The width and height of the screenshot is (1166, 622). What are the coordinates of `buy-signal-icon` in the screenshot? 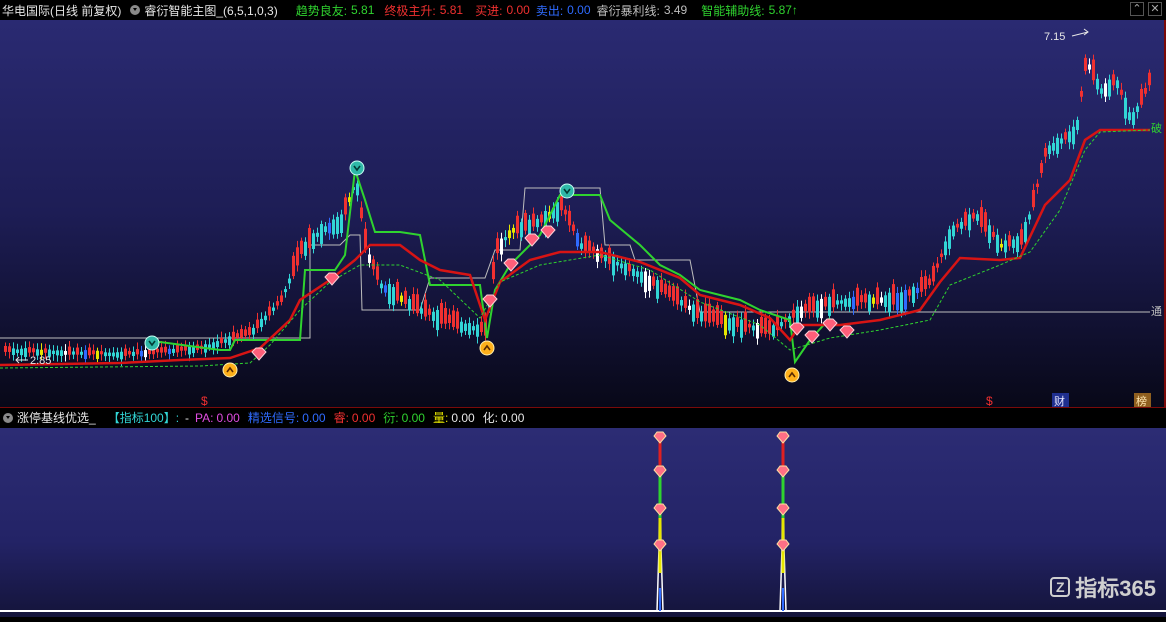 It's located at (230, 370).